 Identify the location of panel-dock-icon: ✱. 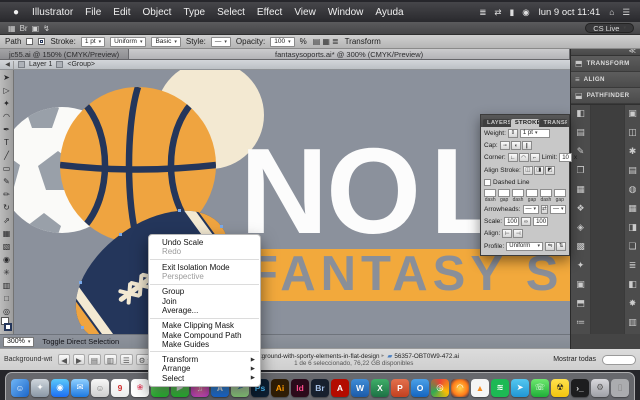
(633, 151).